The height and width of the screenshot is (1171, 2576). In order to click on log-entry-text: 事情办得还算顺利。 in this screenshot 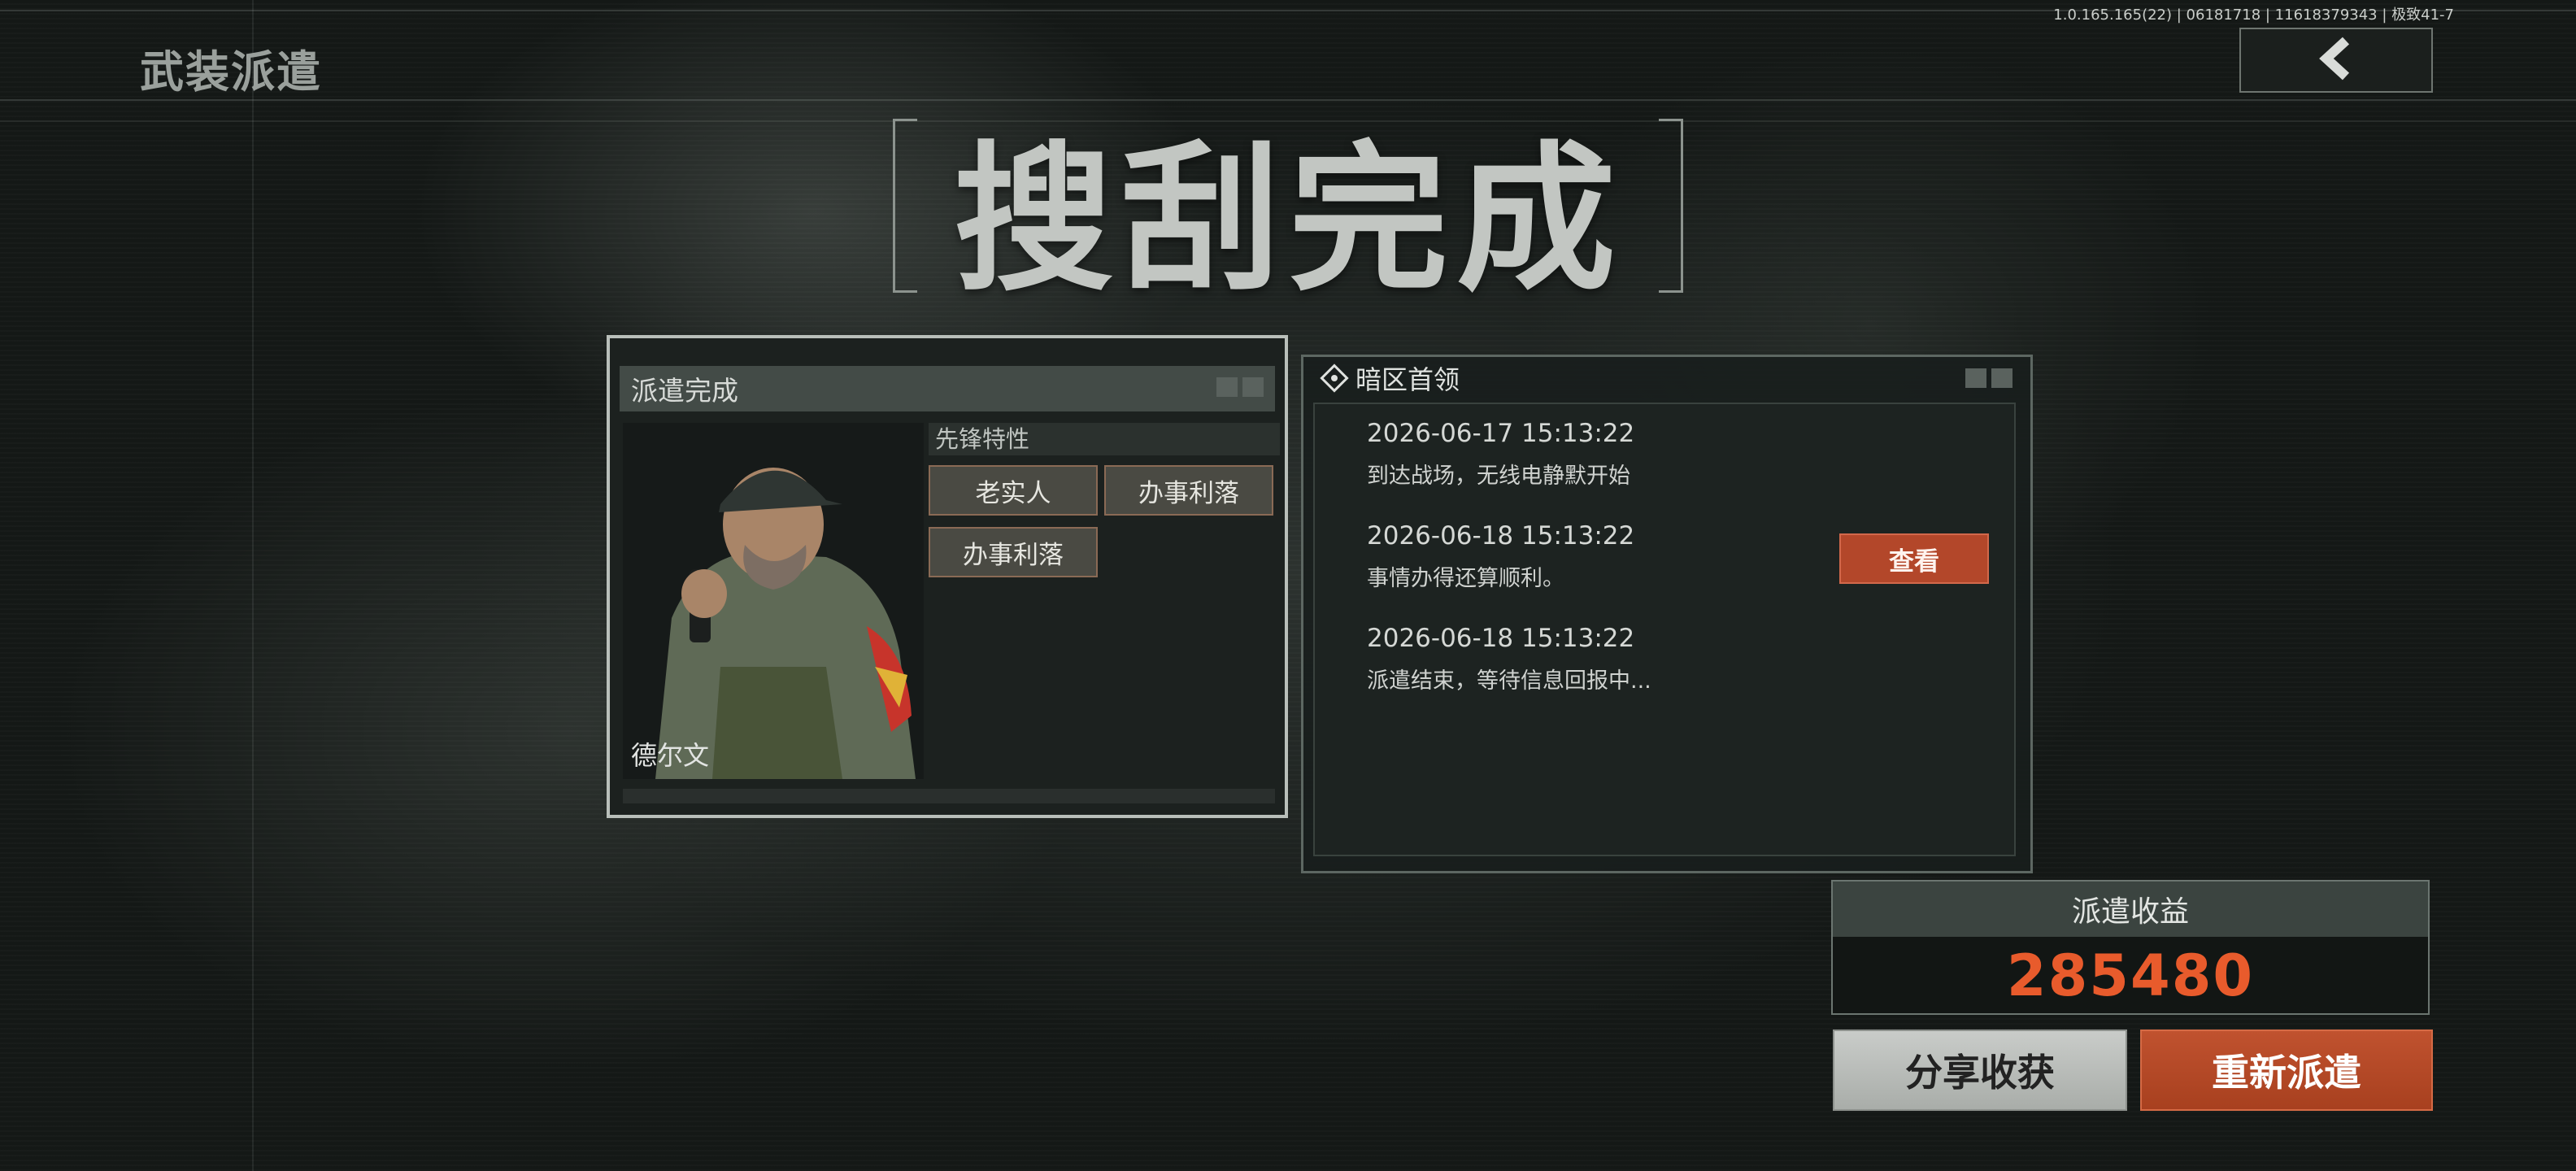, I will do `click(1466, 579)`.